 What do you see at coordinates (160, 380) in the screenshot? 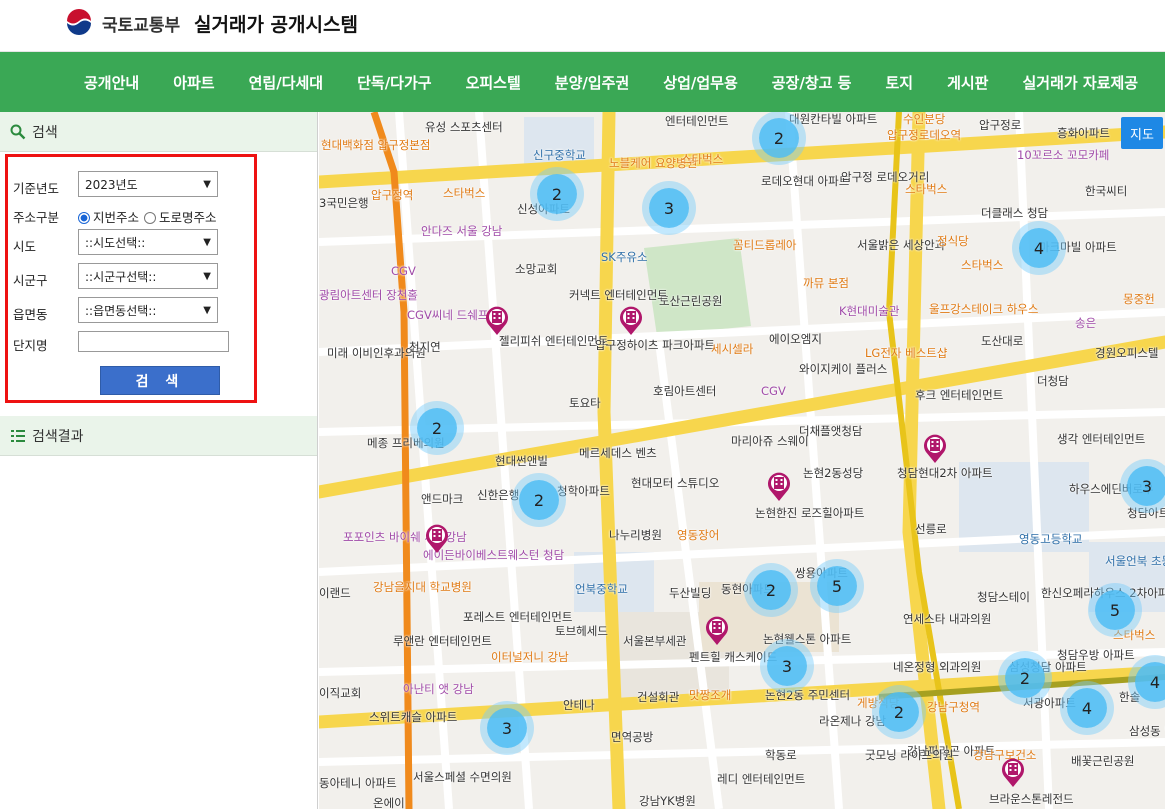
I see `search-button: 검 색` at bounding box center [160, 380].